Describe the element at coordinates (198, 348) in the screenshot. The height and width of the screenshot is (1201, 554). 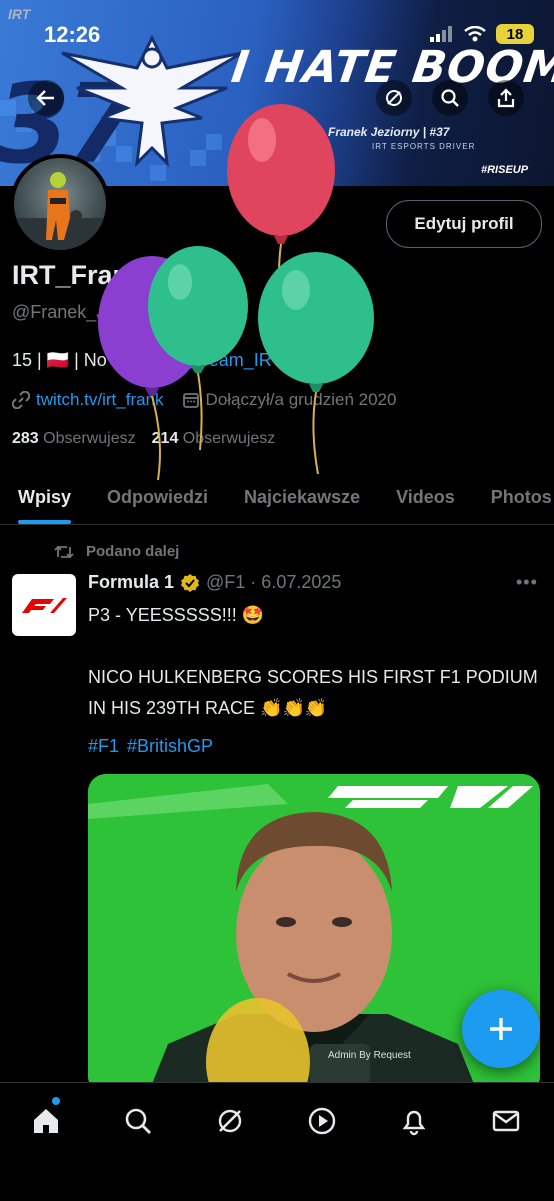
I see `green-balloon-left` at that location.